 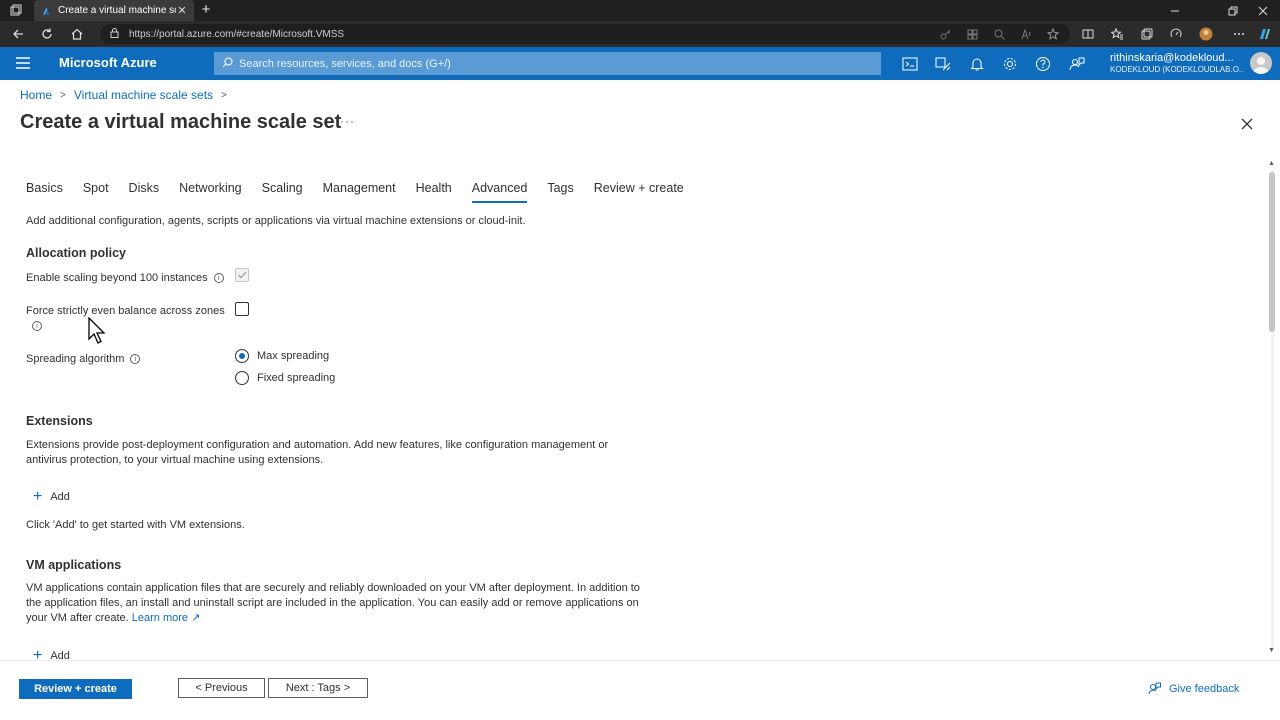 I want to click on restore-icon, so click(x=1233, y=10).